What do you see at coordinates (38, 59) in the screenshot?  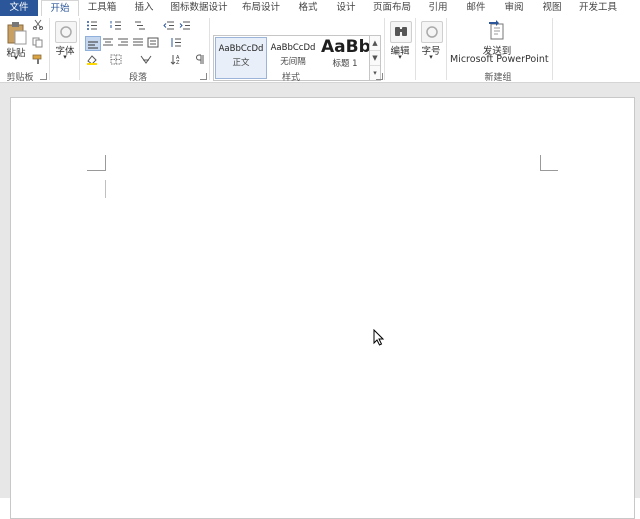 I see `format-painter-icon` at bounding box center [38, 59].